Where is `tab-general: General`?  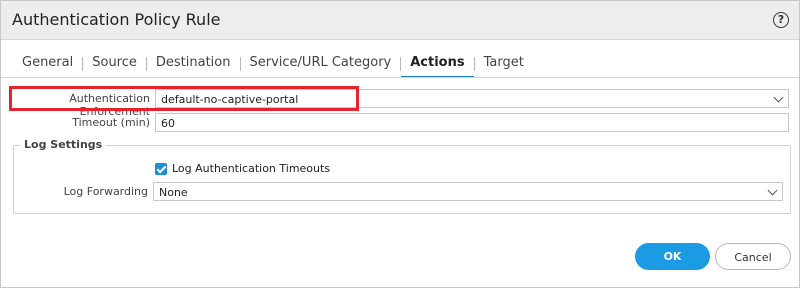
tab-general: General is located at coordinates (47, 64).